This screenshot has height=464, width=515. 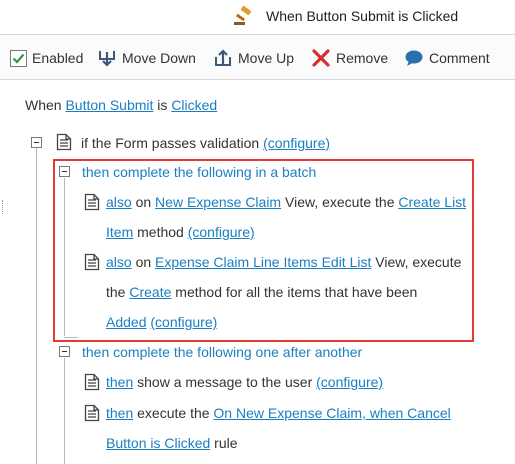 I want to click on rule-when-line: When Button Submit is Clicked, so click(x=121, y=105).